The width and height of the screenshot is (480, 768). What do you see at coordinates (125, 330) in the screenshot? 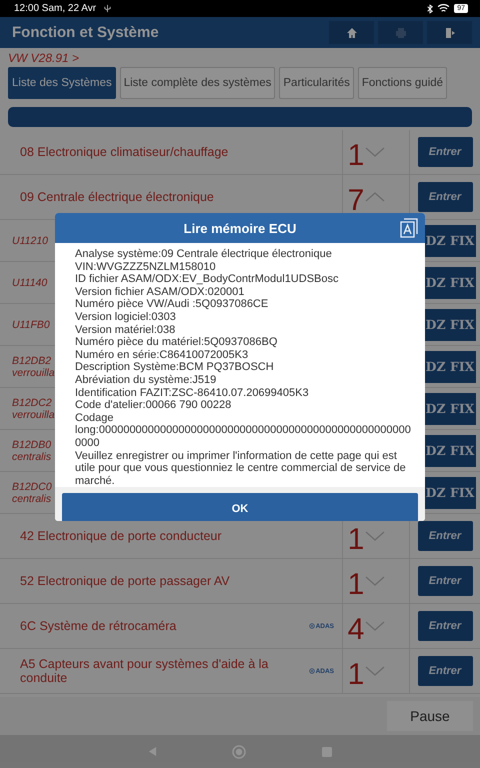
I see `info-line: Version matériel:038` at bounding box center [125, 330].